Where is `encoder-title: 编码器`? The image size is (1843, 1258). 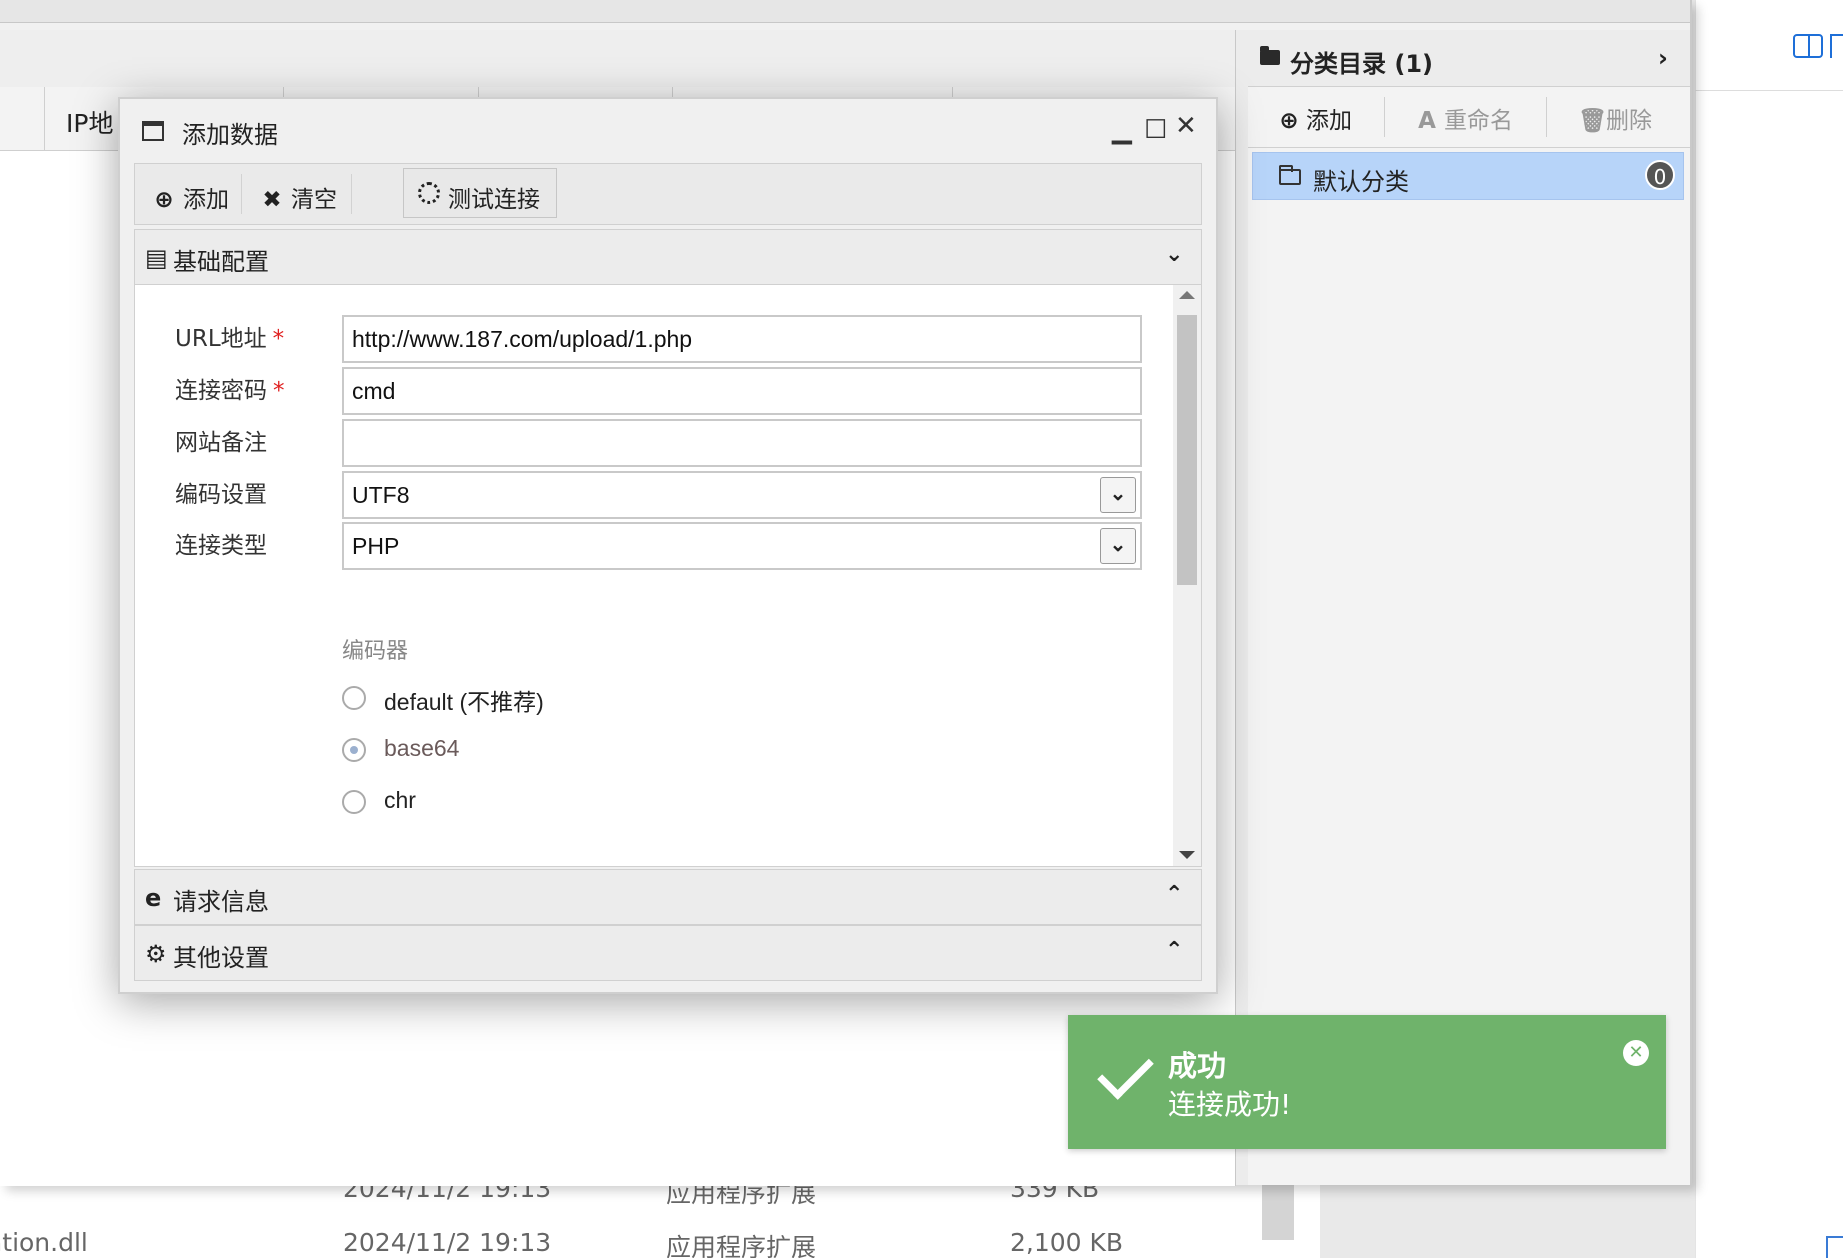 encoder-title: 编码器 is located at coordinates (375, 651).